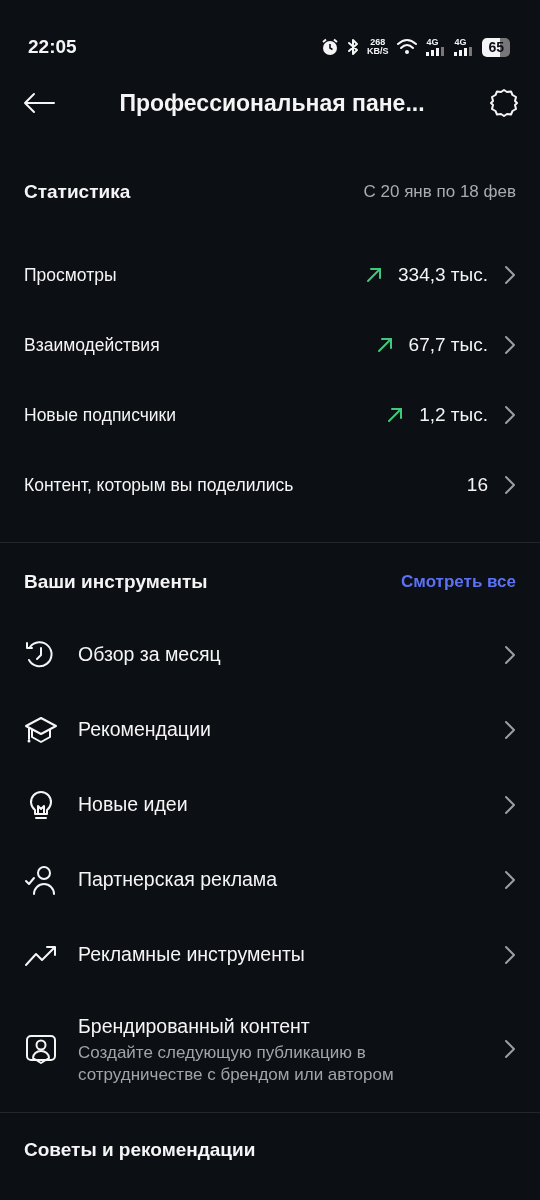 This screenshot has width=540, height=1200. I want to click on back-arrow-icon, so click(39, 103).